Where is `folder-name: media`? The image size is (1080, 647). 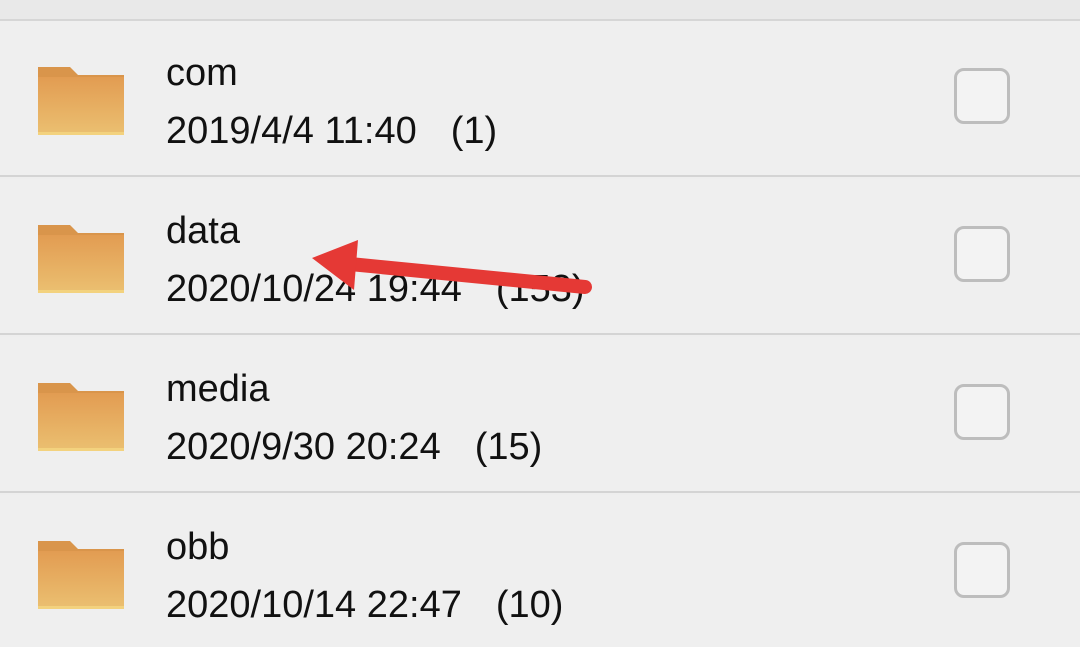 folder-name: media is located at coordinates (218, 389).